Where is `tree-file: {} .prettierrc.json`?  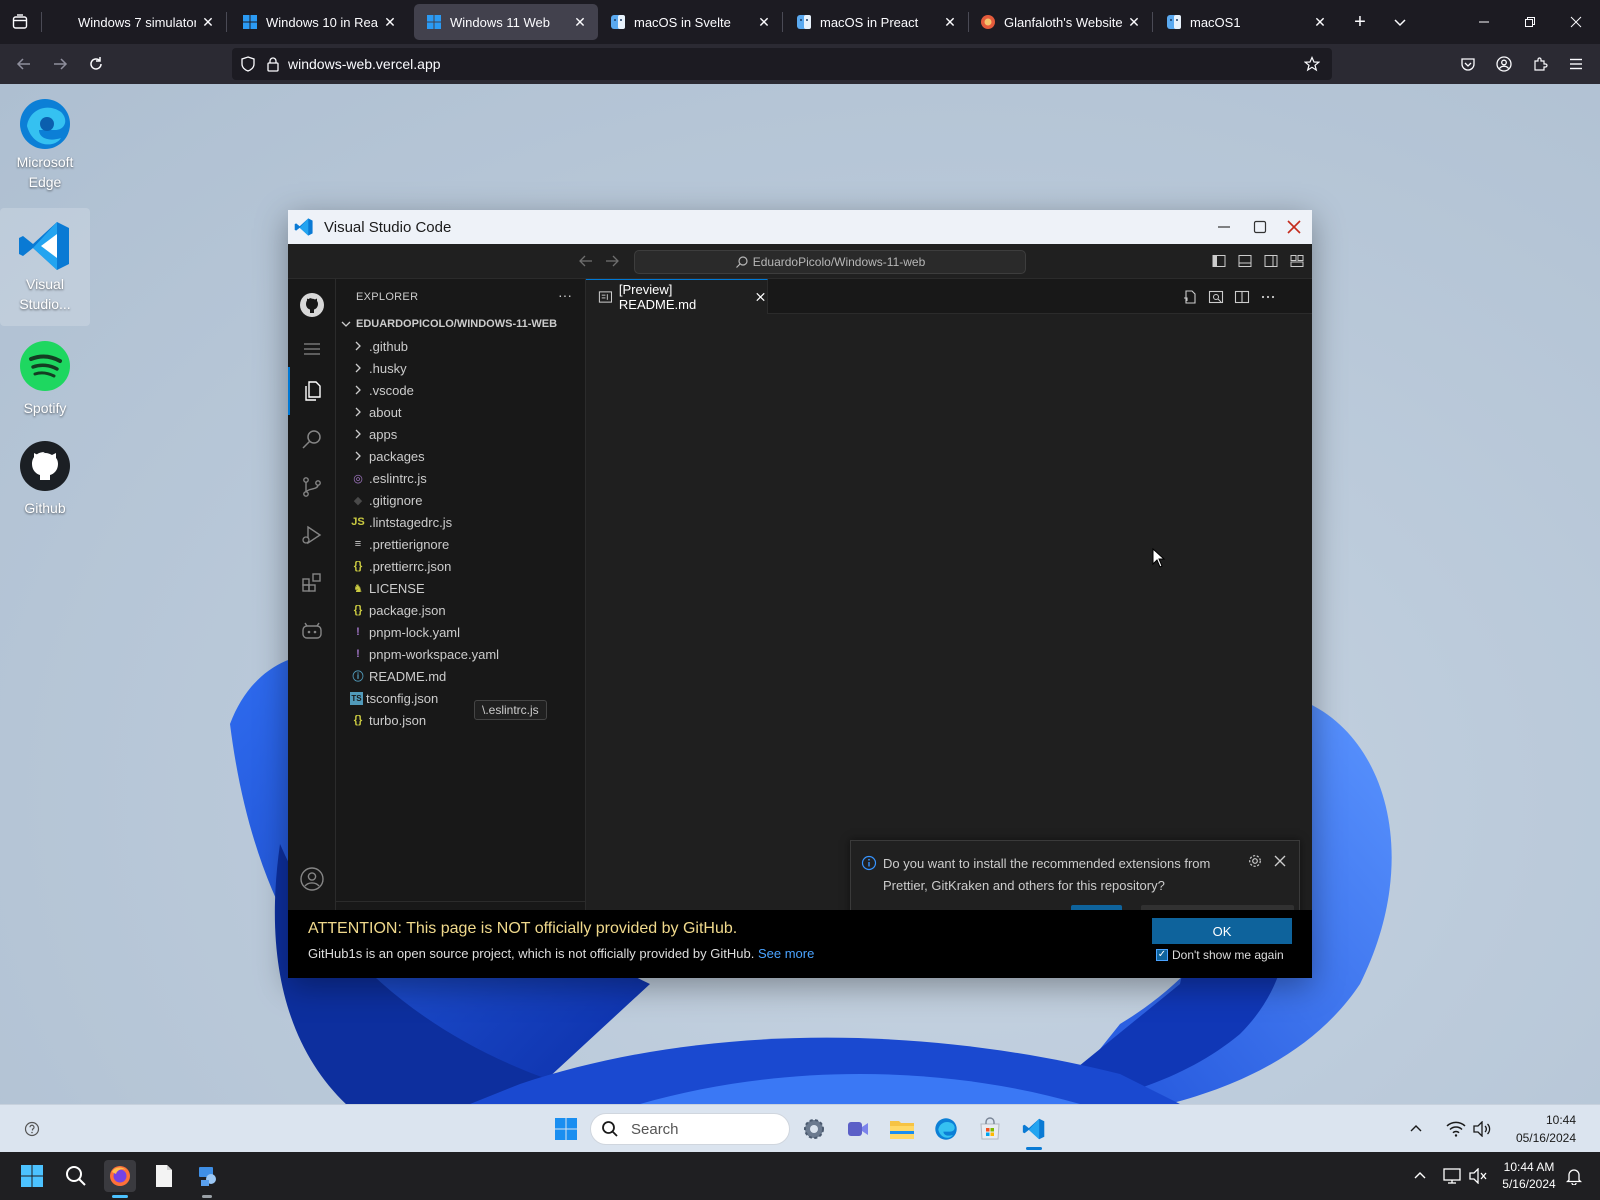 tree-file: {} .prettierrc.json is located at coordinates (461, 566).